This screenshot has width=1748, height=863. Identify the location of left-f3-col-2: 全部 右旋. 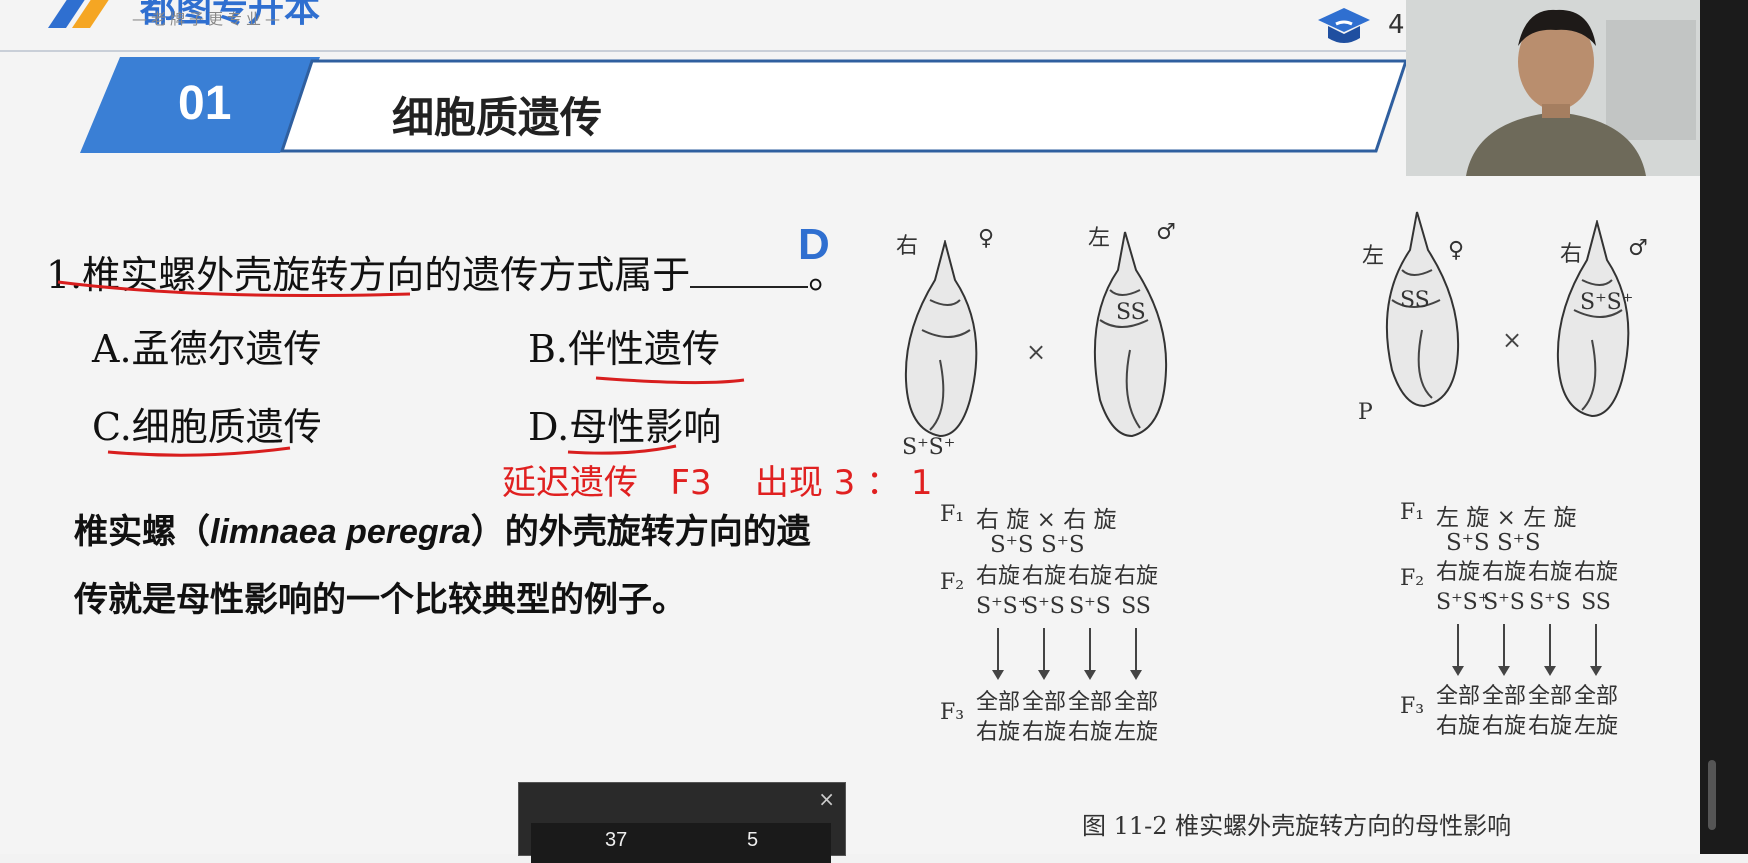
(1044, 718).